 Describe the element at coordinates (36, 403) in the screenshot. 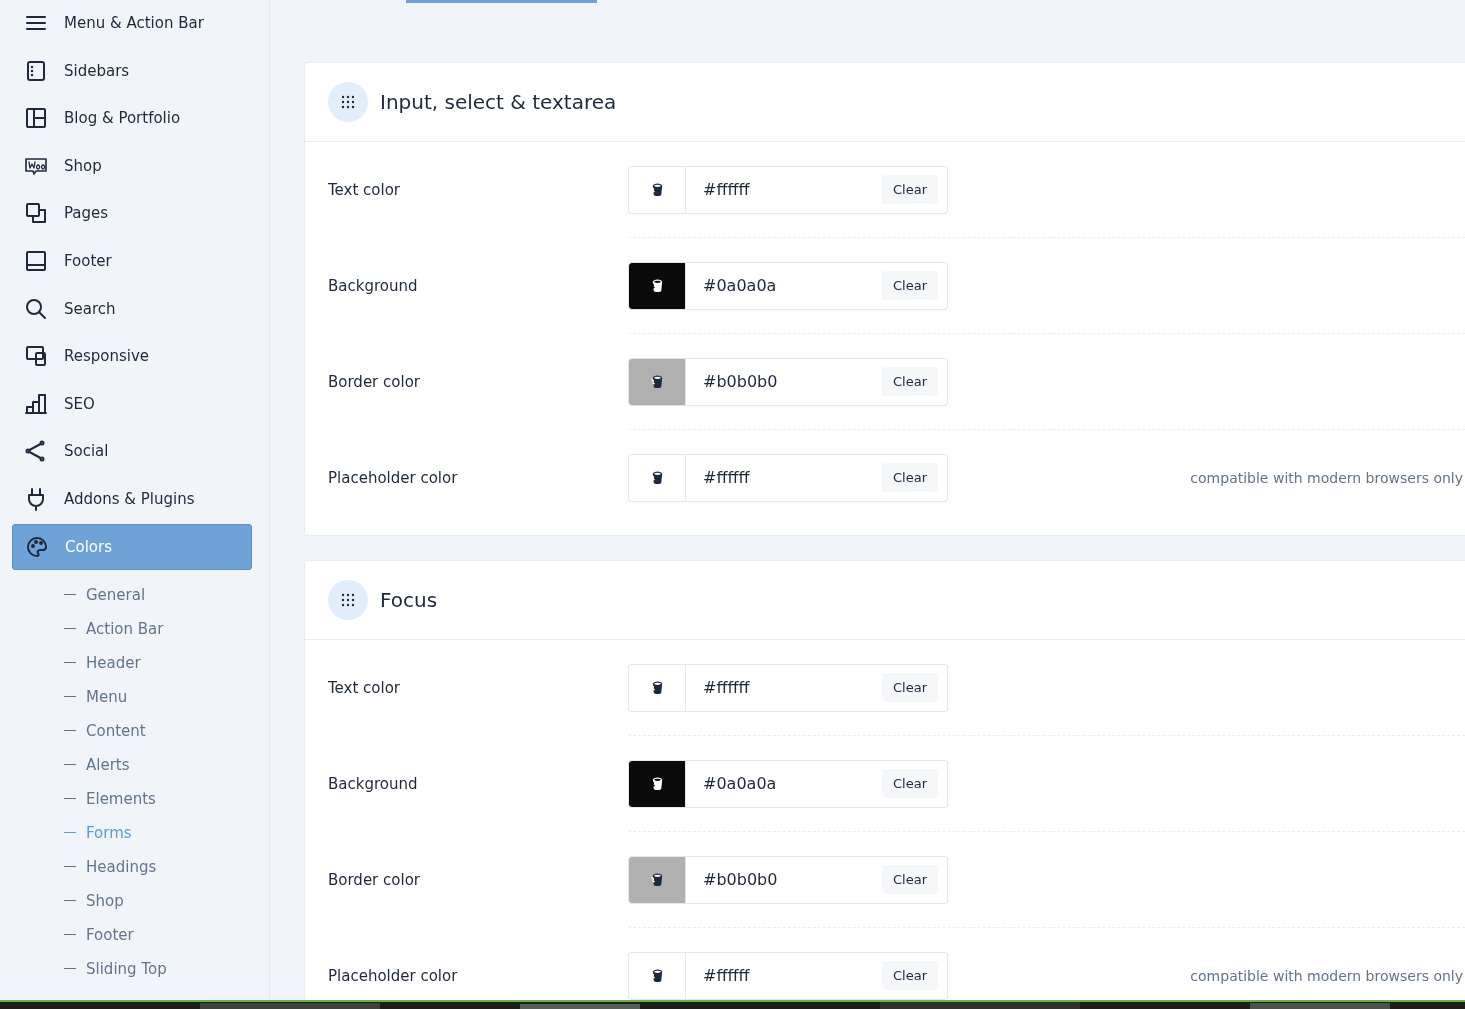

I see `bar-chart-icon` at that location.